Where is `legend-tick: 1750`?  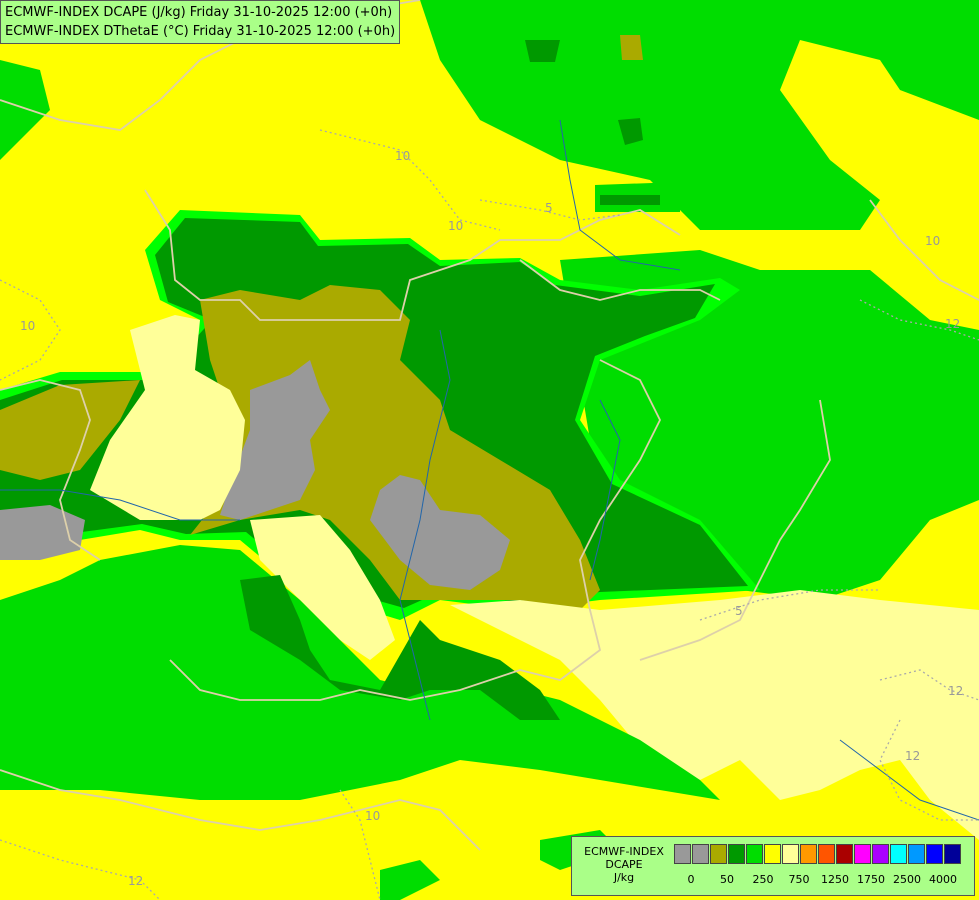
legend-tick: 1750 is located at coordinates (871, 879).